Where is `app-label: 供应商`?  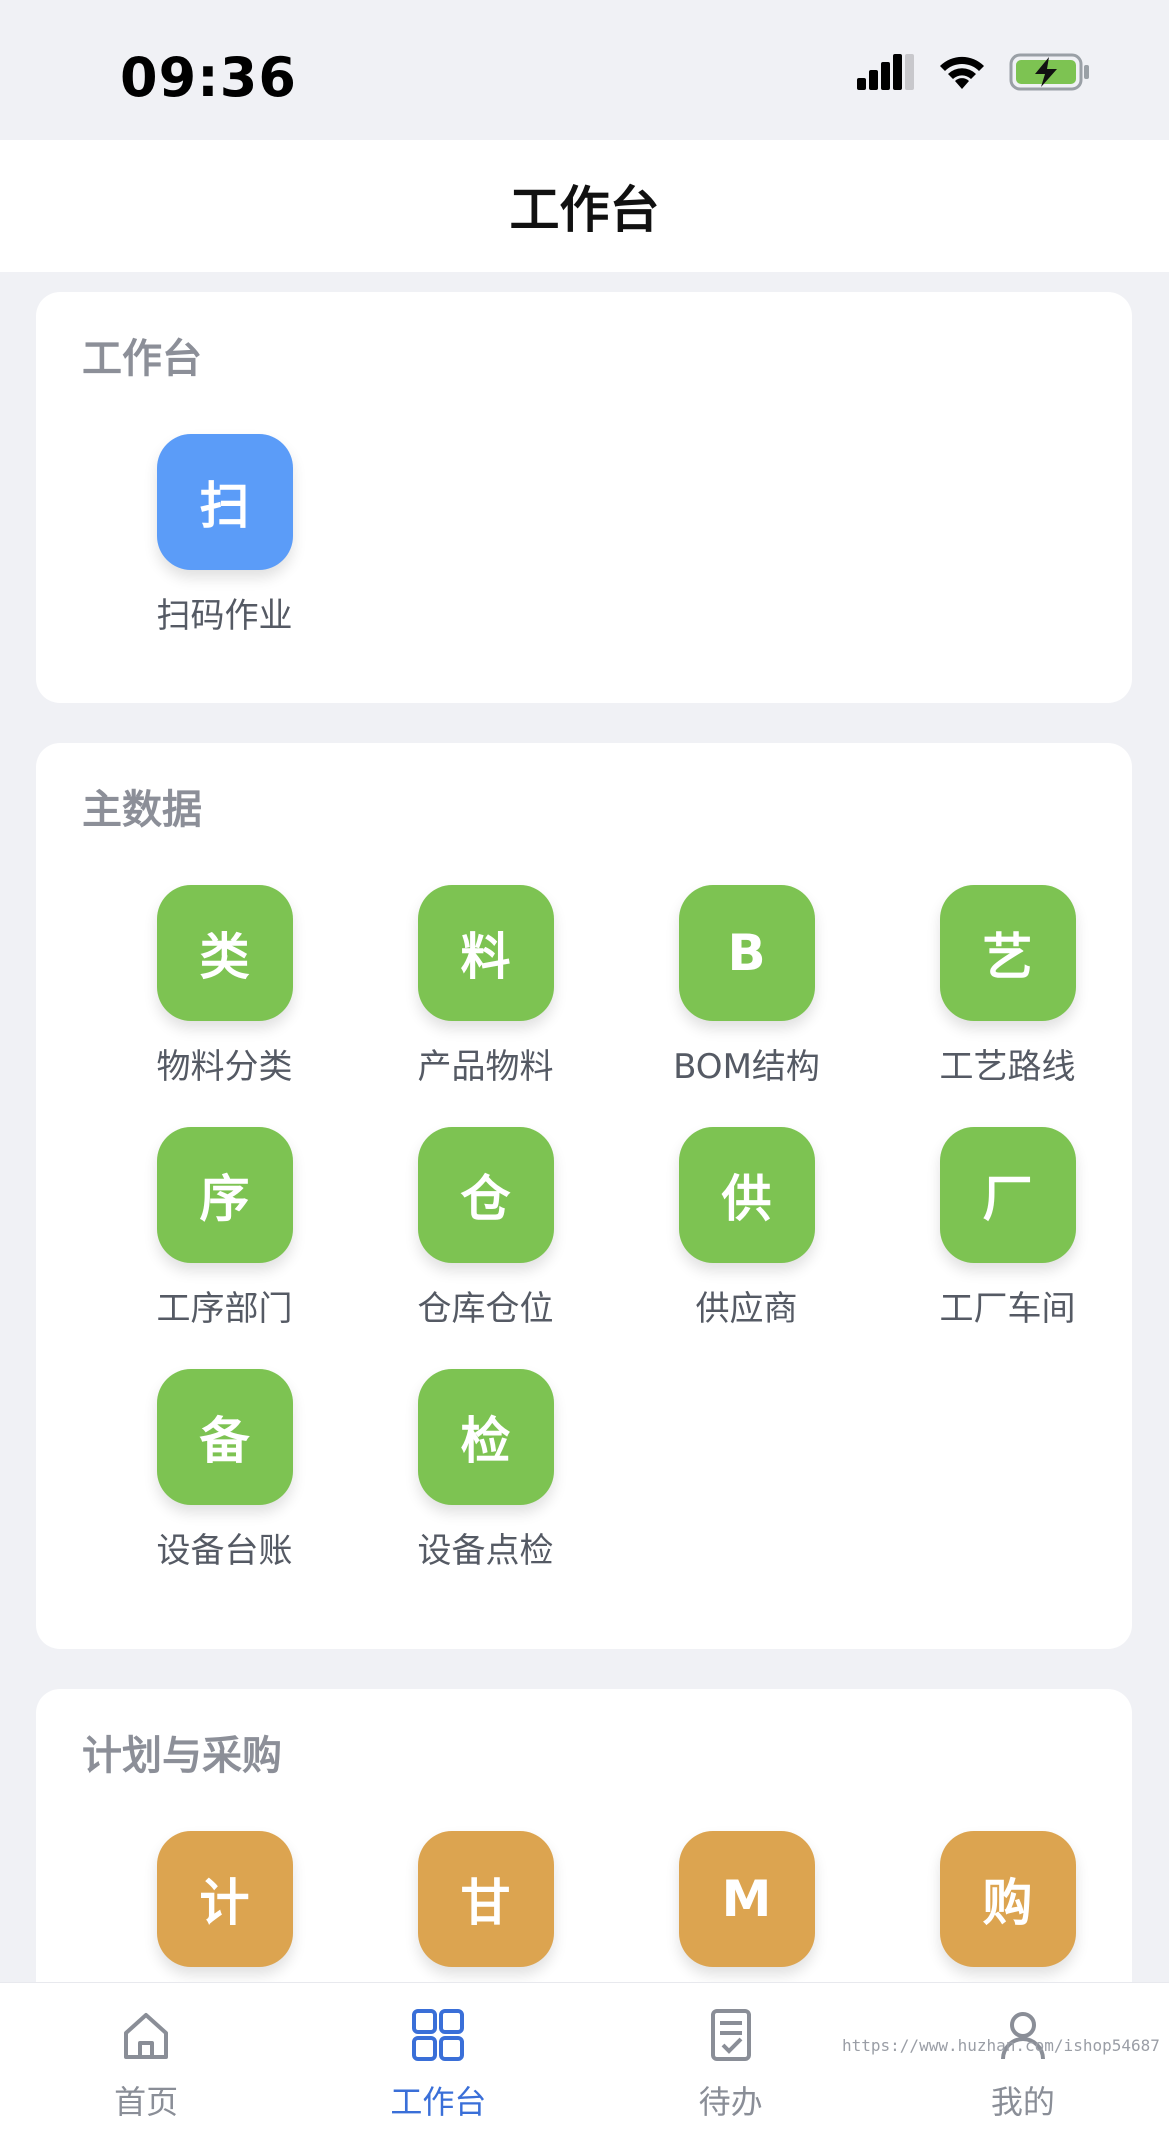
app-label: 供应商 is located at coordinates (746, 1309).